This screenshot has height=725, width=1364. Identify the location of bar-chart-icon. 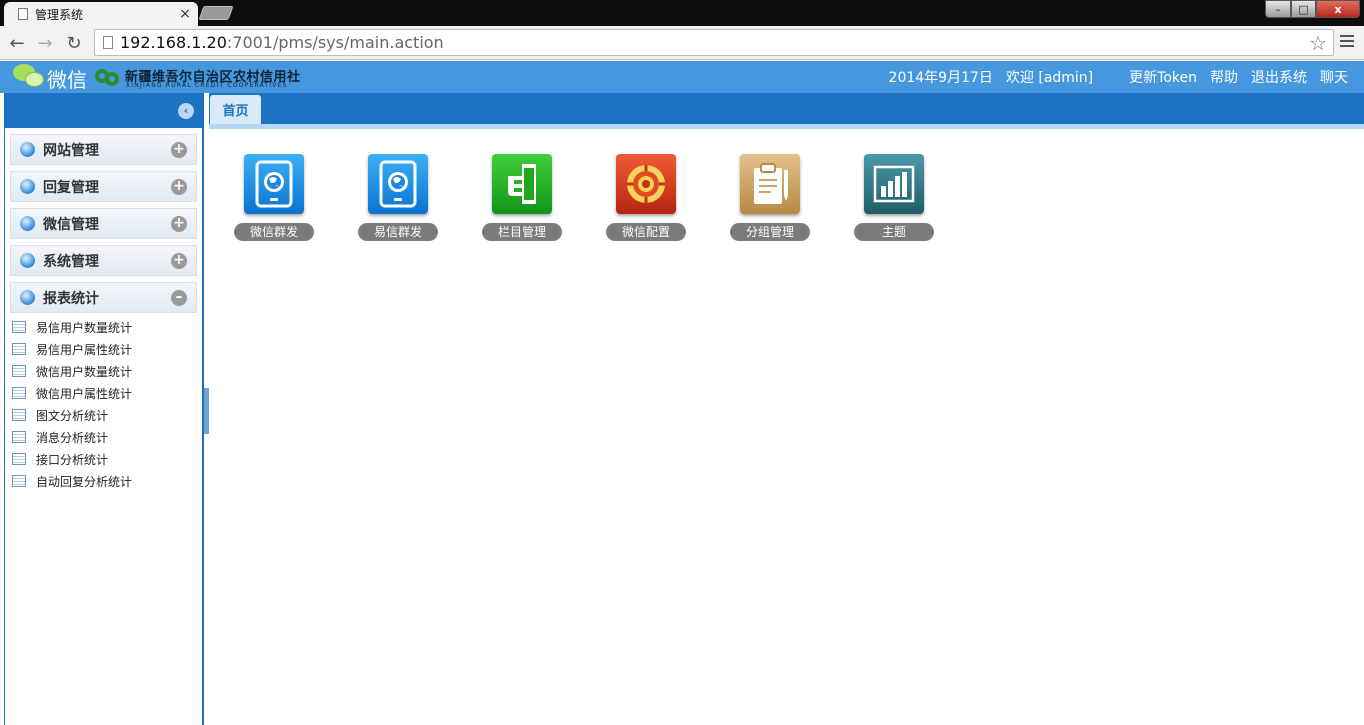
(894, 184).